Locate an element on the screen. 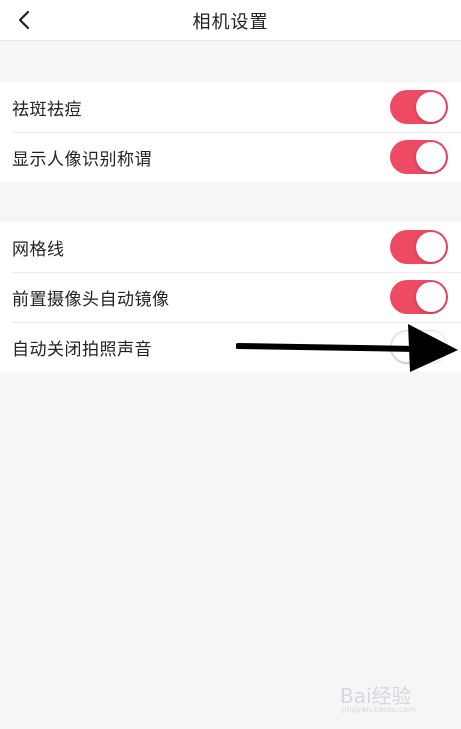 This screenshot has width=461, height=729. mute-shutter-sound-toggle is located at coordinates (419, 347).